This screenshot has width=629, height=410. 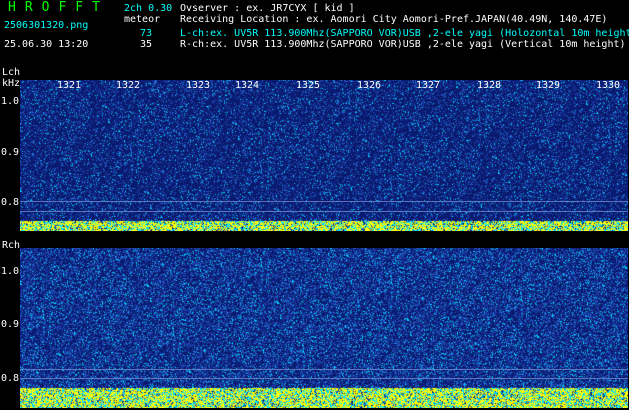 I want to click on time-label-1330: 1330, so click(x=608, y=85).